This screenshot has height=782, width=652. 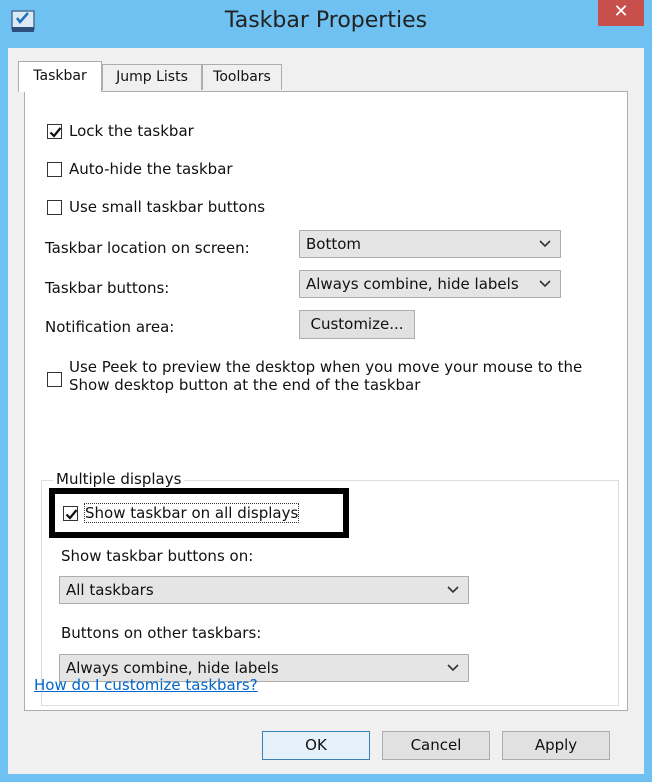 What do you see at coordinates (316, 745) in the screenshot?
I see `ok-button: OK` at bounding box center [316, 745].